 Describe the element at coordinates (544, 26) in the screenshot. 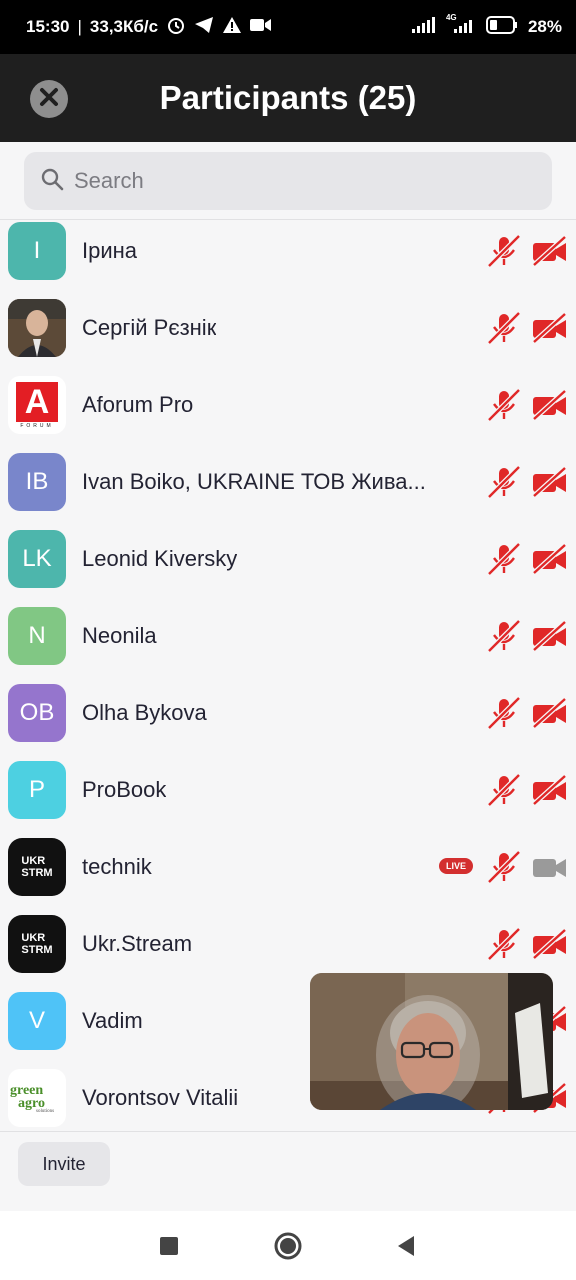

I see `battery-level: 28%` at that location.